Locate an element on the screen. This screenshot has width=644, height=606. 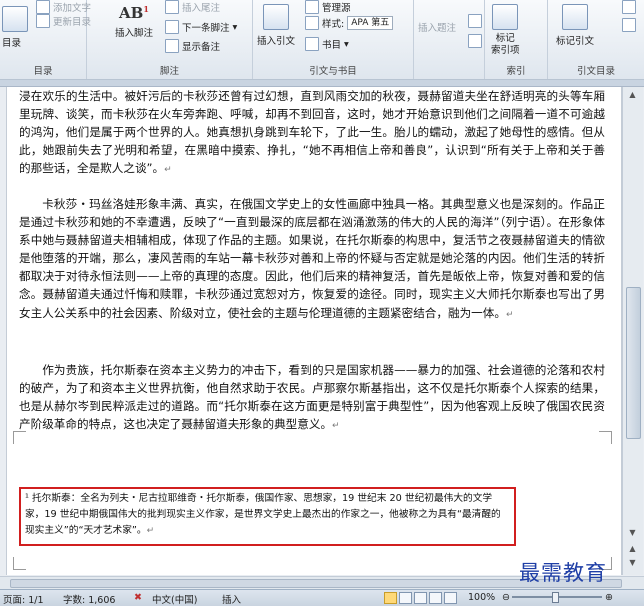
insert-footnote-button: AB1 插入脚注 is located at coordinates (134, 21).